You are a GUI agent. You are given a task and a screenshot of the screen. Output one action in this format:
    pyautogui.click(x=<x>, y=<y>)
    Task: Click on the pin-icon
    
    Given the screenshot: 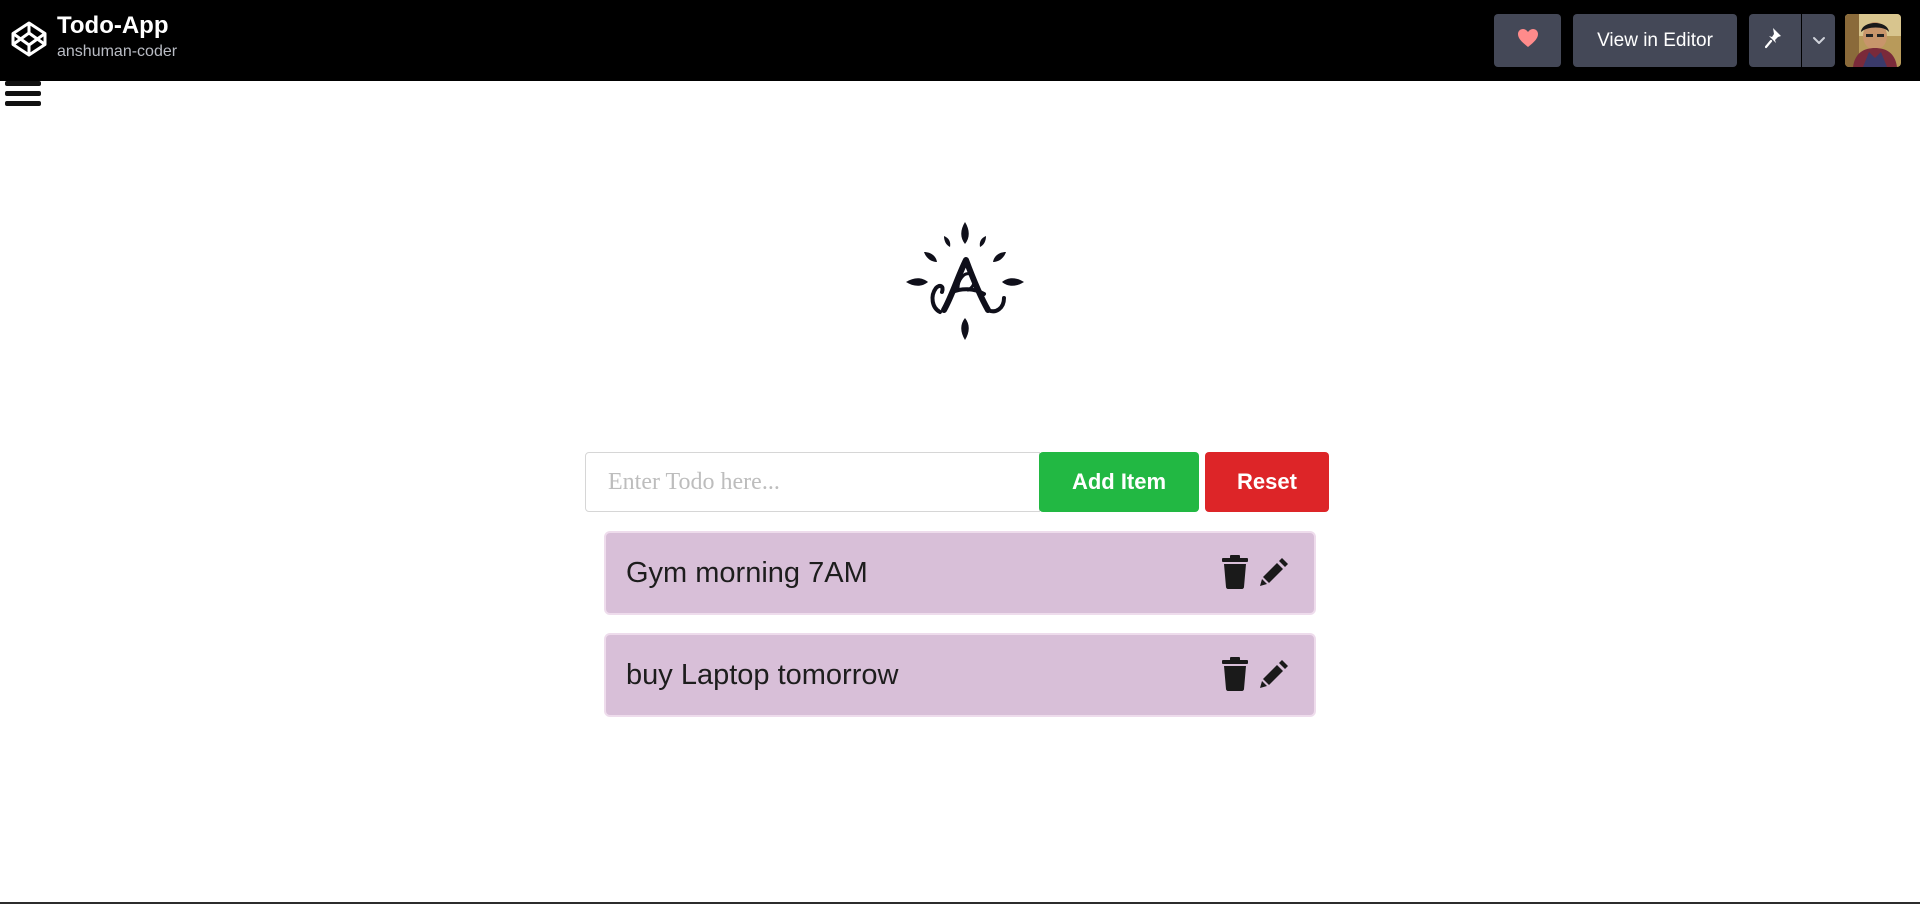 What is the action you would take?
    pyautogui.click(x=1774, y=41)
    